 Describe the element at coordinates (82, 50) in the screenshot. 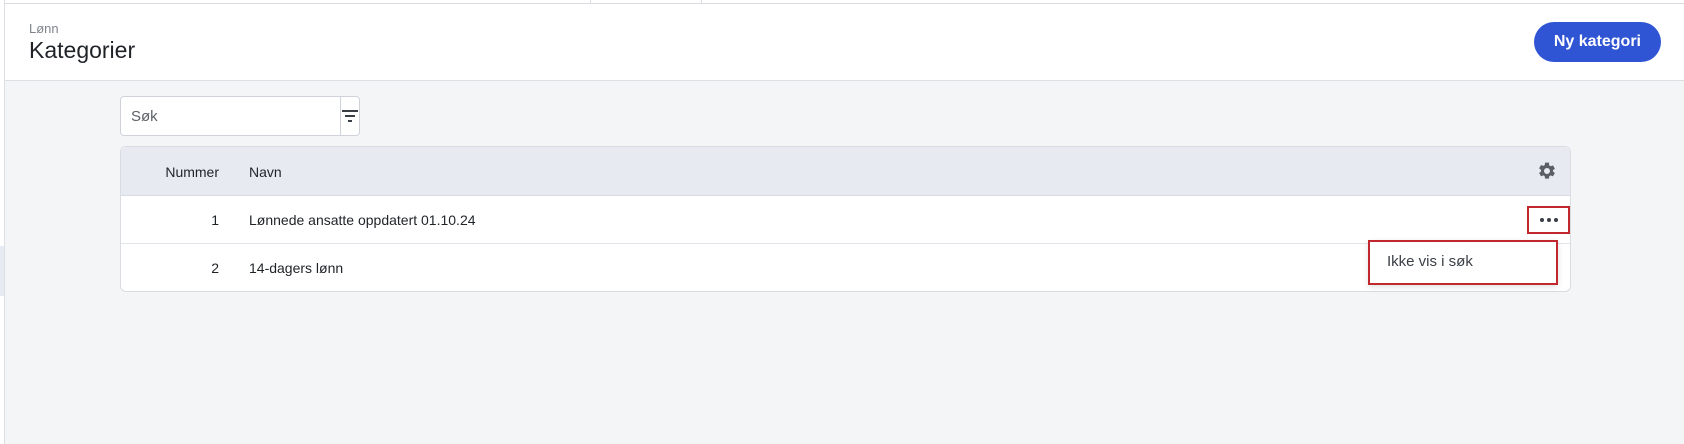

I see `page-title: Kategorier` at that location.